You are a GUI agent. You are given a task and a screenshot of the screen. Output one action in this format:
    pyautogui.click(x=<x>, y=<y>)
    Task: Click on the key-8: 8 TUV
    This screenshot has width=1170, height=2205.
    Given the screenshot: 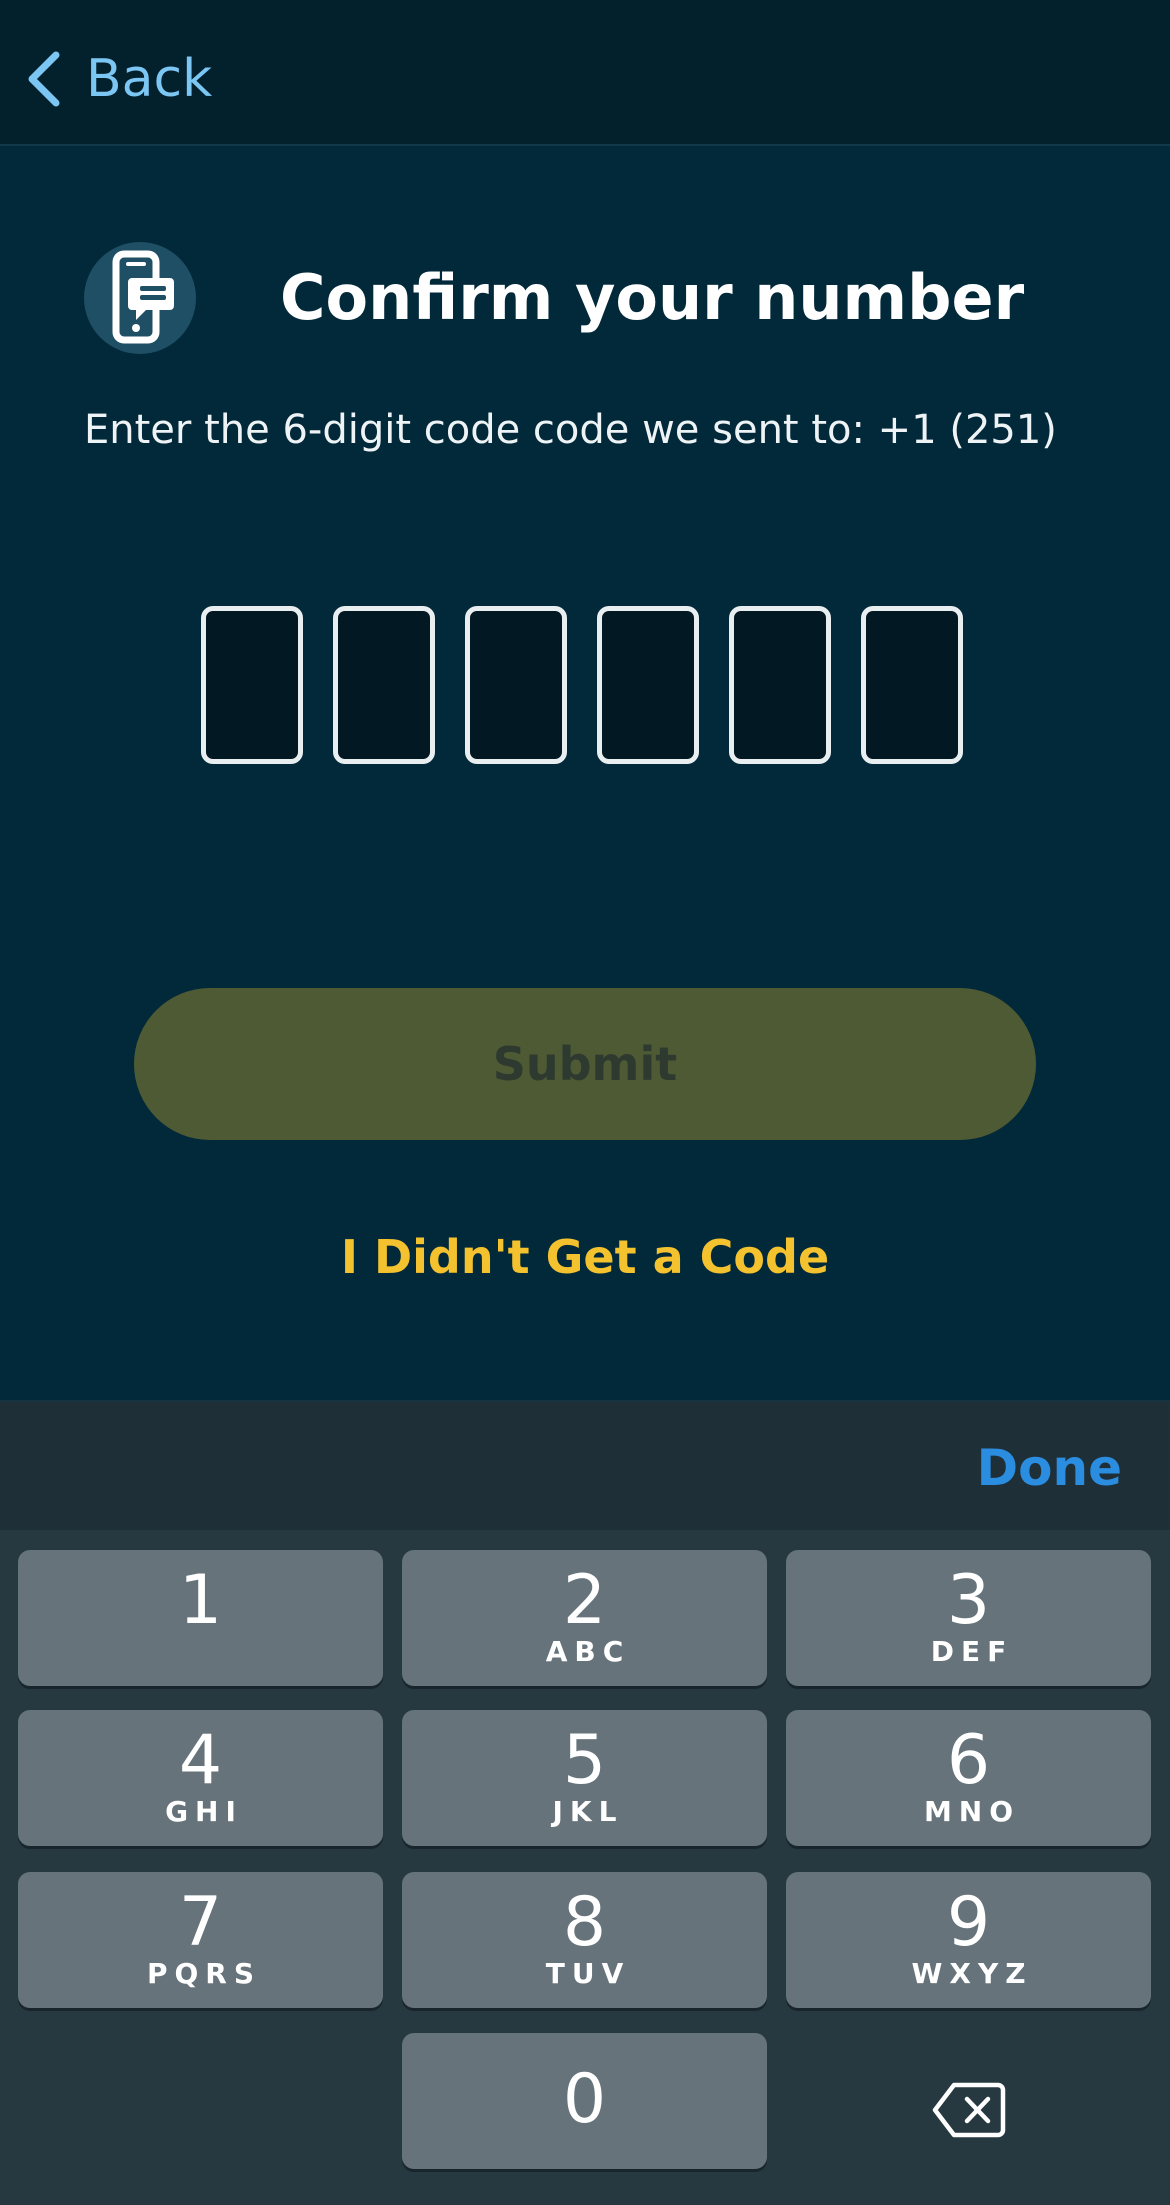 What is the action you would take?
    pyautogui.click(x=584, y=1940)
    